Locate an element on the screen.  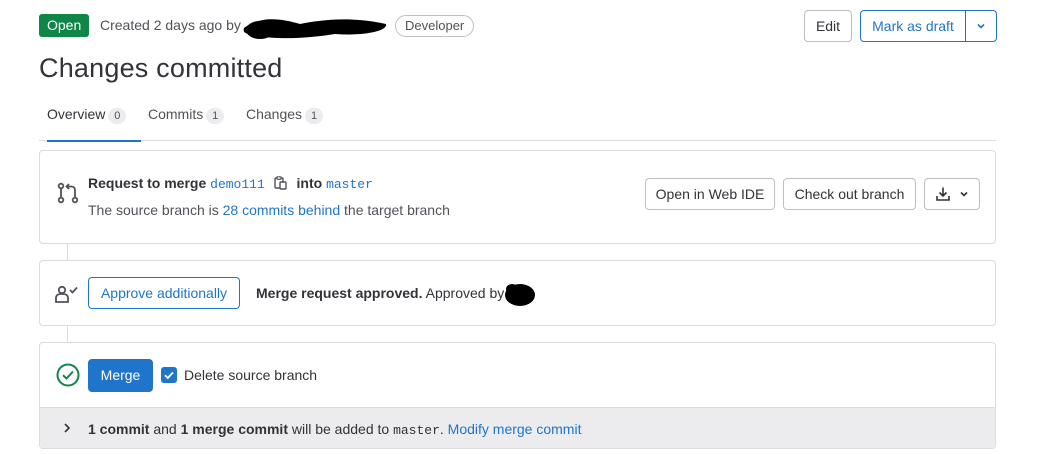
target-branch-name: master is located at coordinates (416, 430).